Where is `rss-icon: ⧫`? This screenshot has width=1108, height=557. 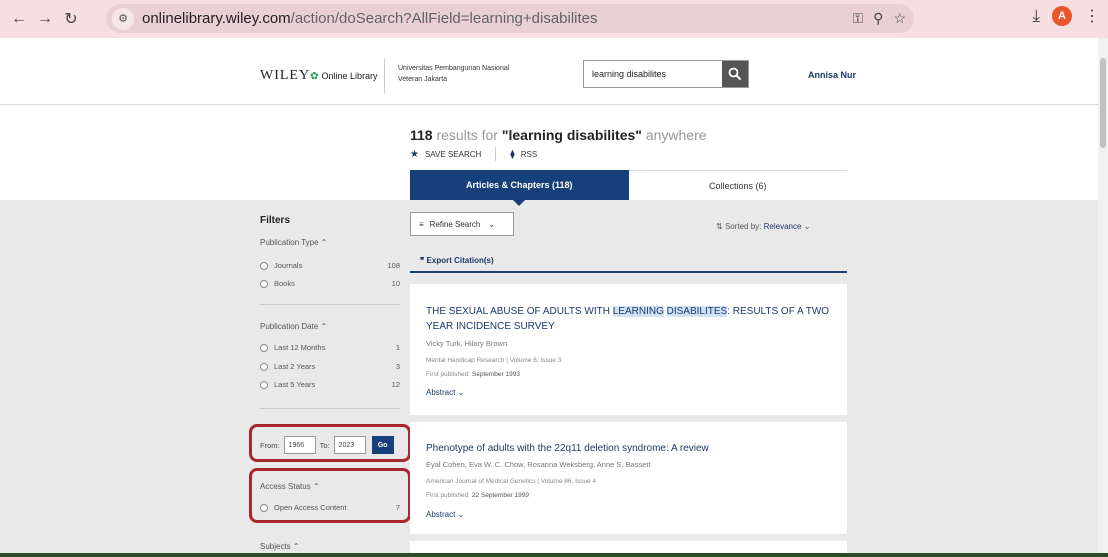
rss-icon: ⧫ is located at coordinates (512, 153).